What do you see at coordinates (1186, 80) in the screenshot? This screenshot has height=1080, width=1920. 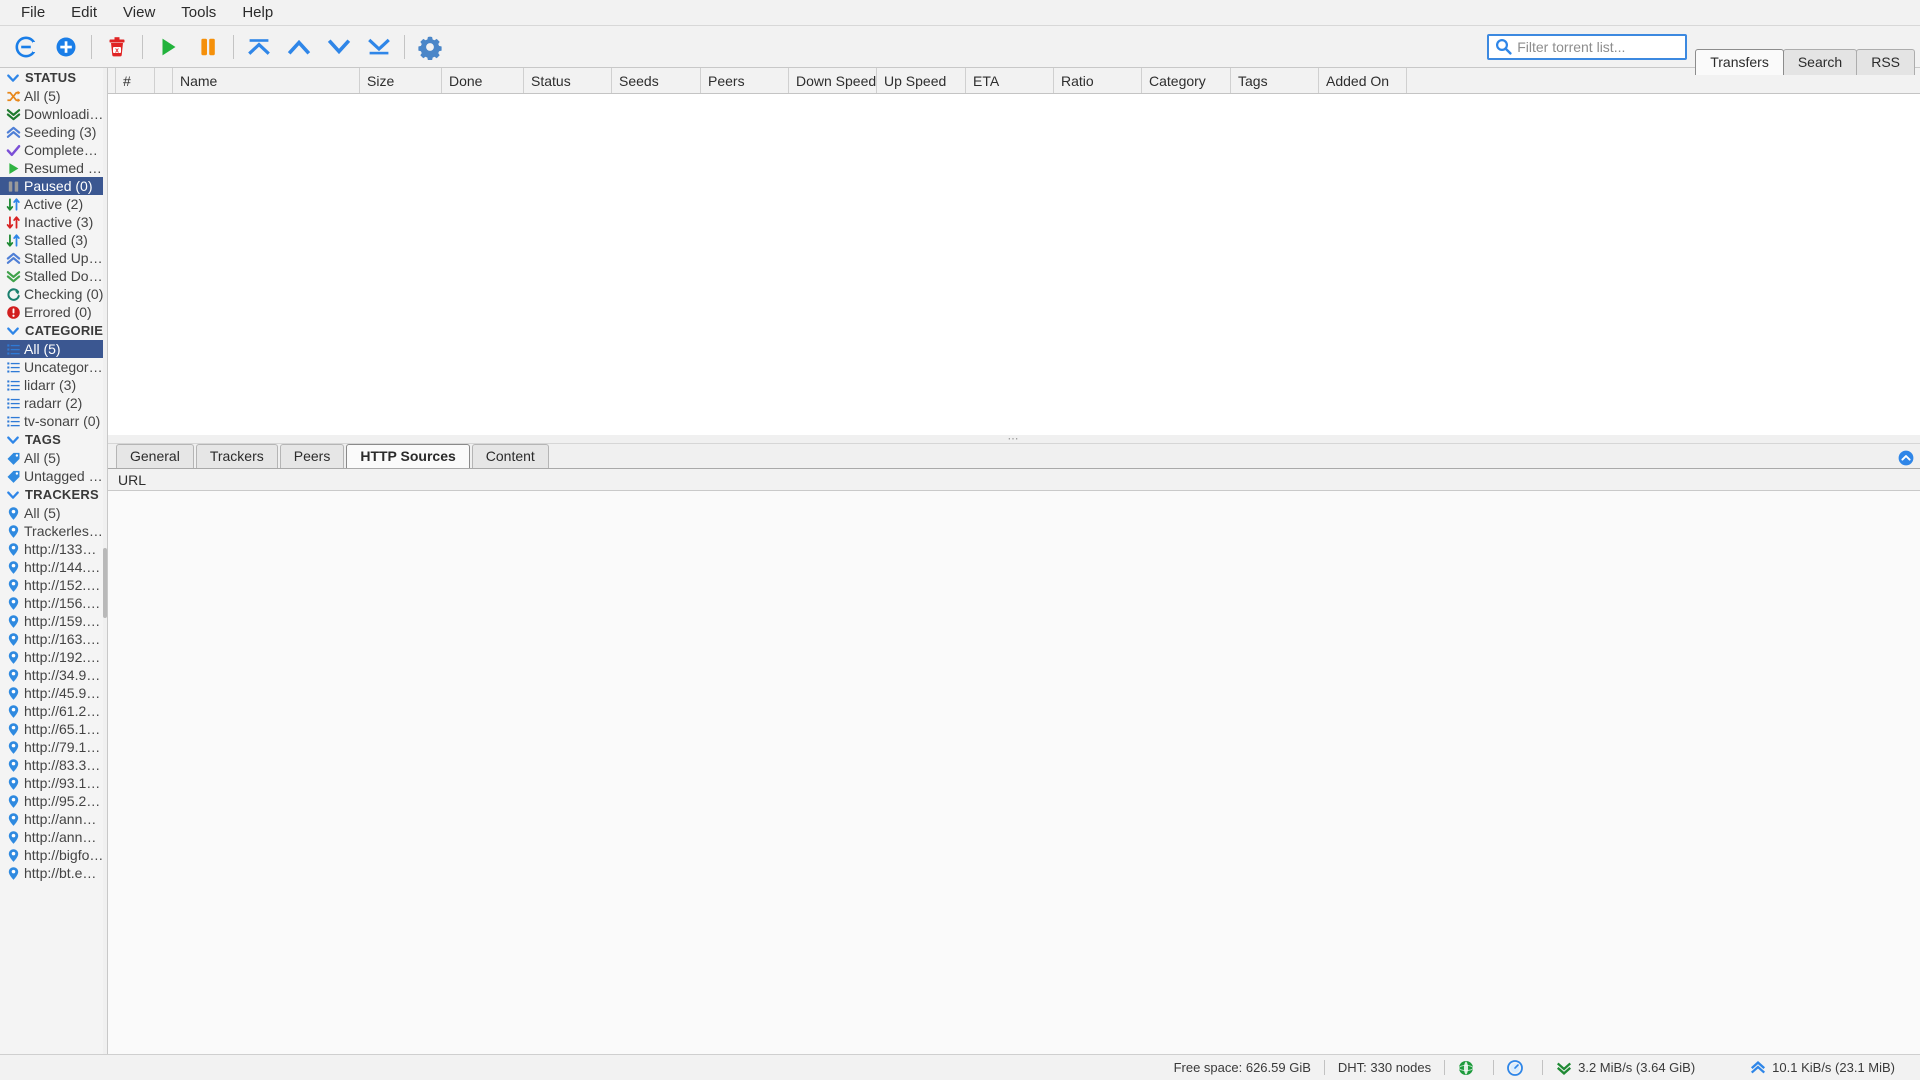 I see `column-header-category: Category` at bounding box center [1186, 80].